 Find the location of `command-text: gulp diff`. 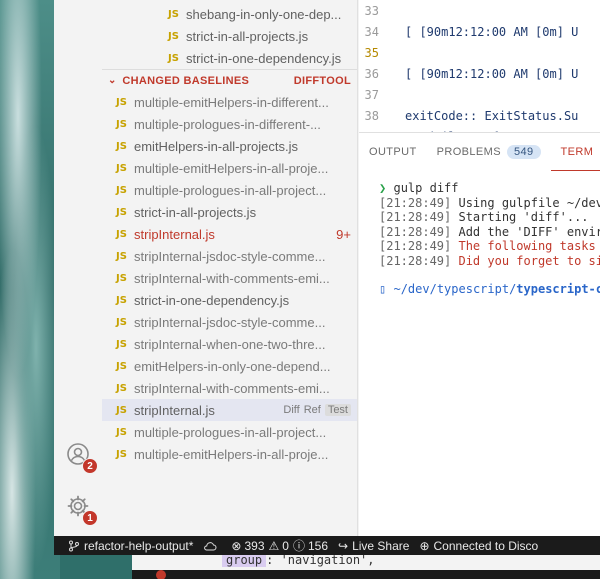

command-text: gulp diff is located at coordinates (426, 188).